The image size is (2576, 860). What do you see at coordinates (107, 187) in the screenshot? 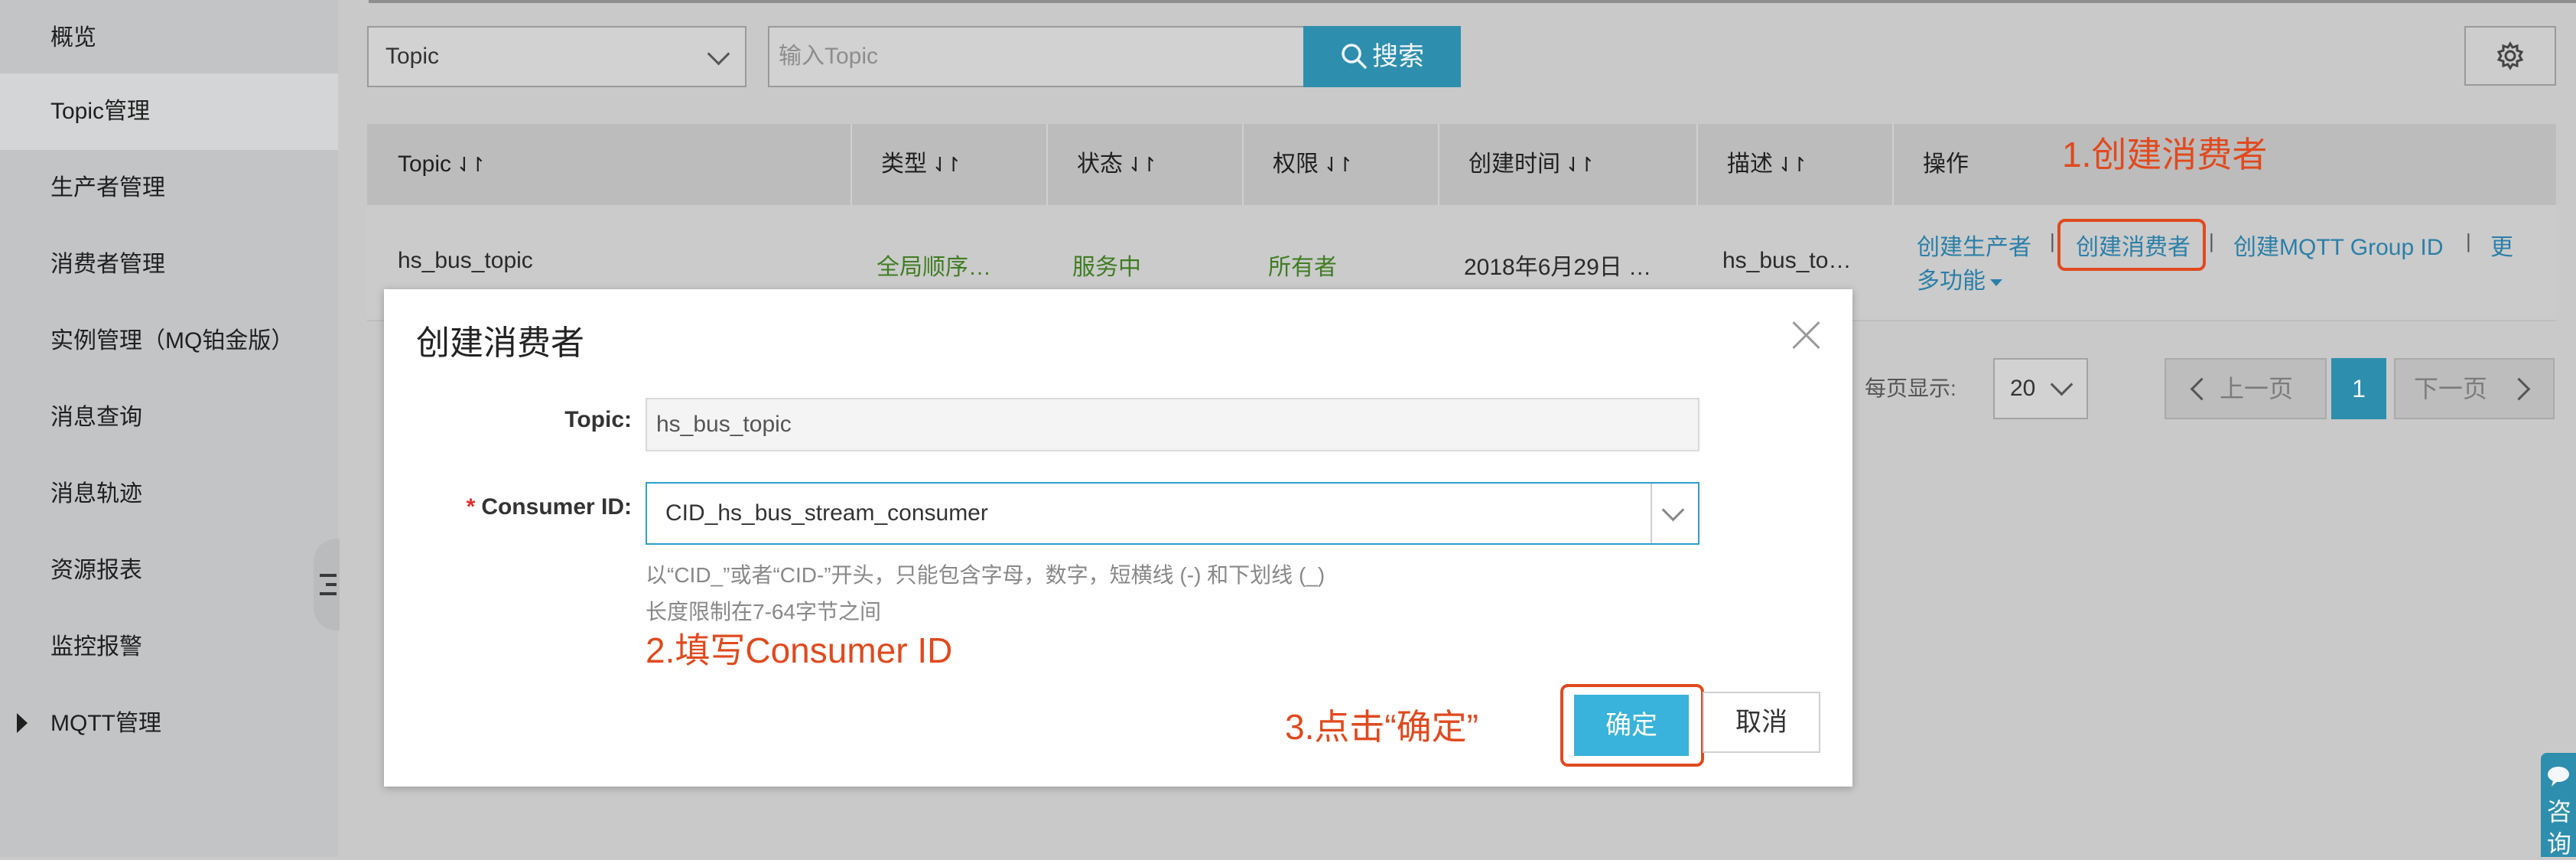
I see `sidebar-item-label: 生产者管理` at bounding box center [107, 187].